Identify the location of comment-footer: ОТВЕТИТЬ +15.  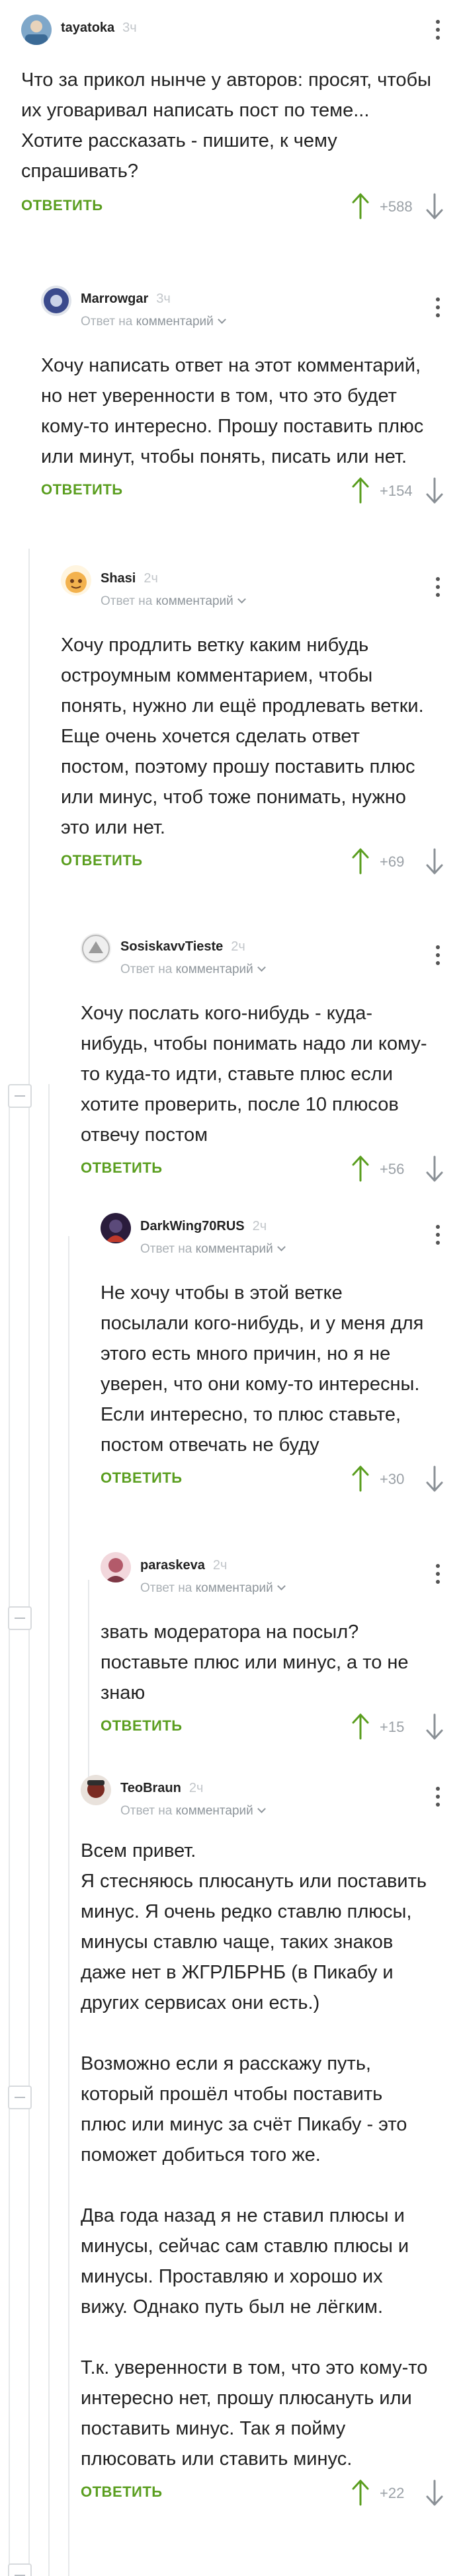
(272, 1728).